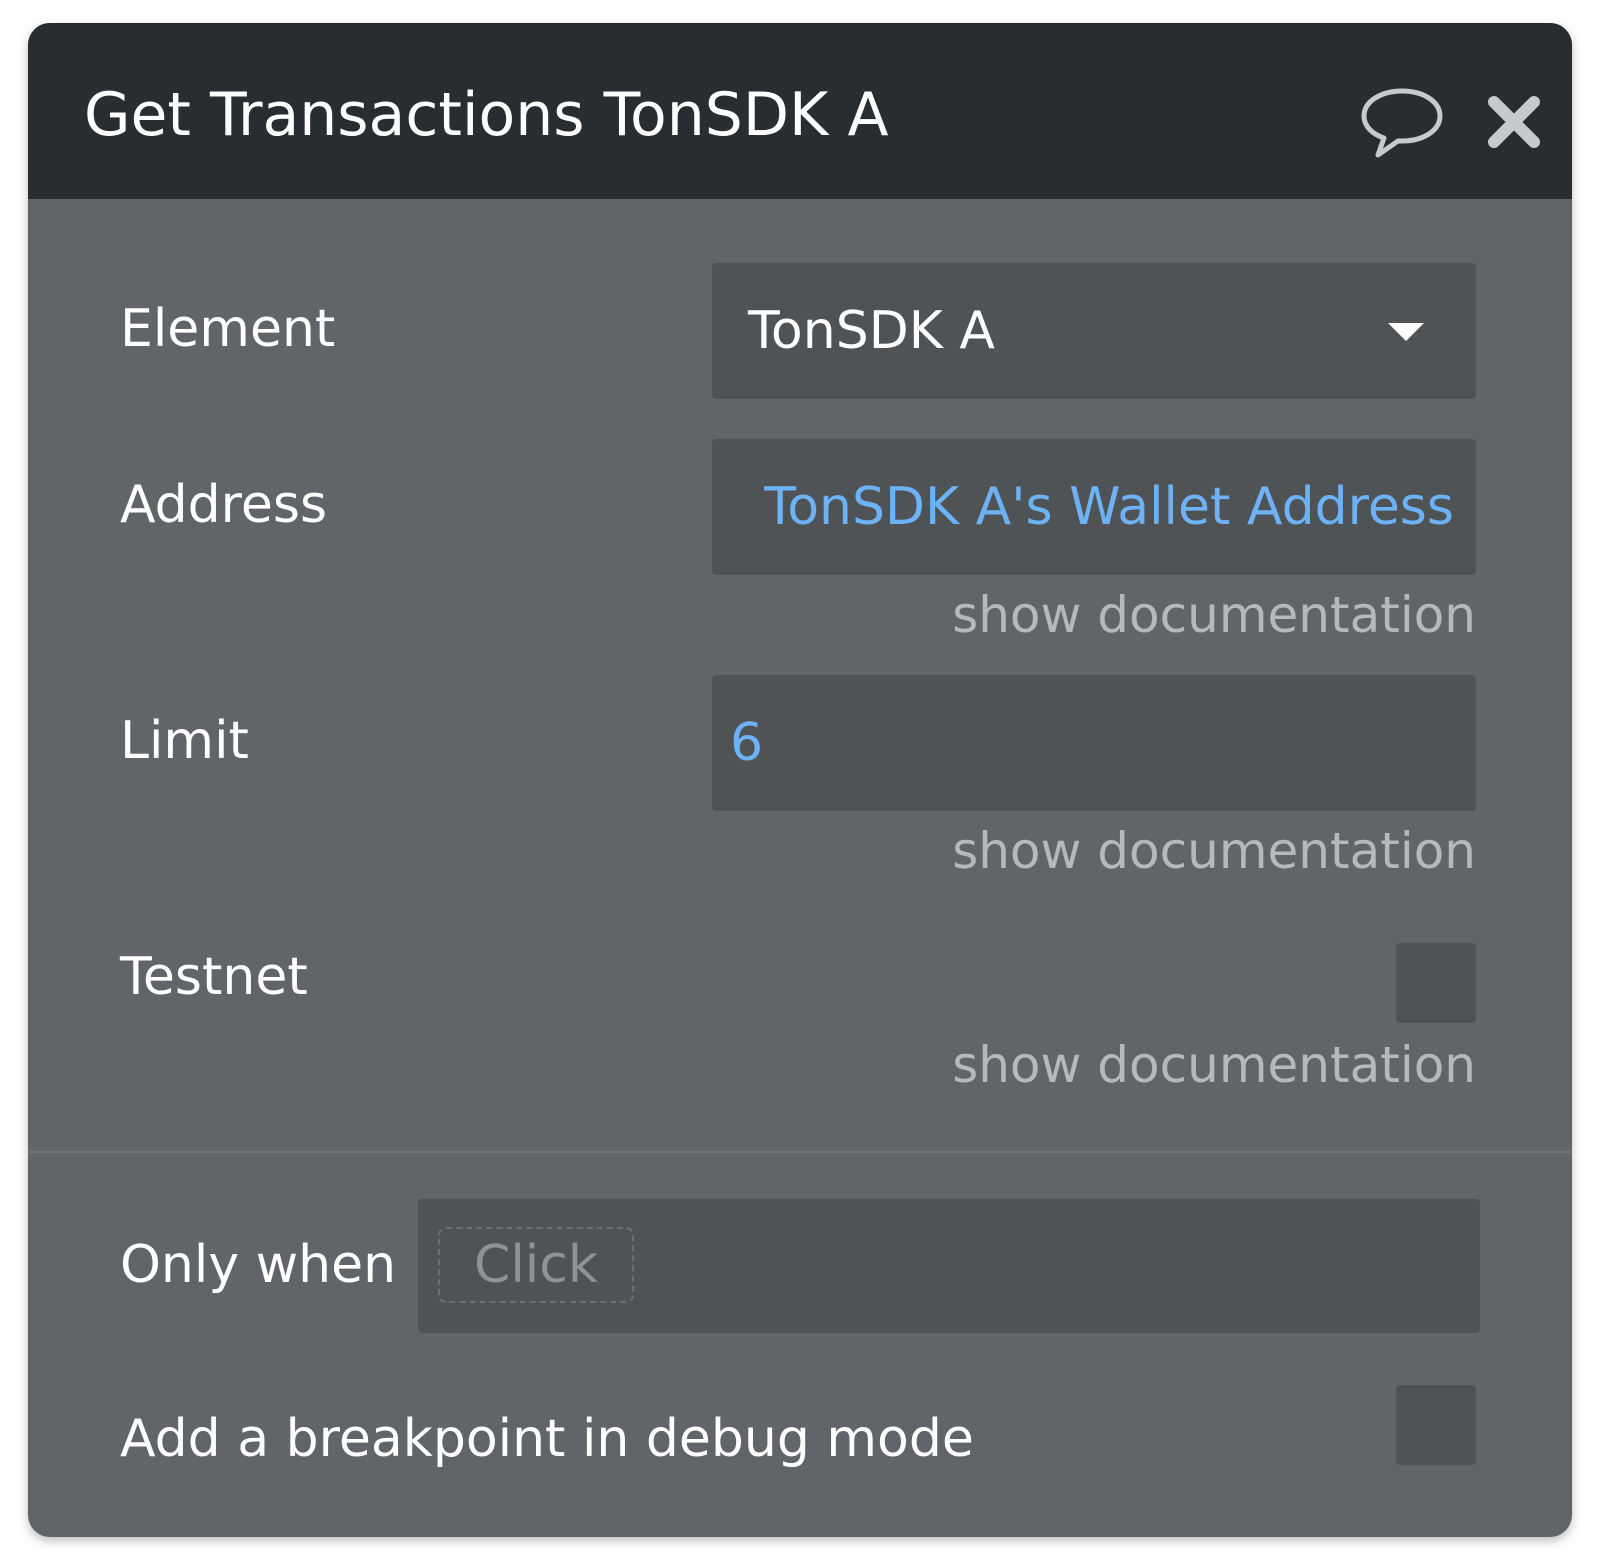 The image size is (1600, 1564). I want to click on testnet-checkbox, so click(1436, 983).